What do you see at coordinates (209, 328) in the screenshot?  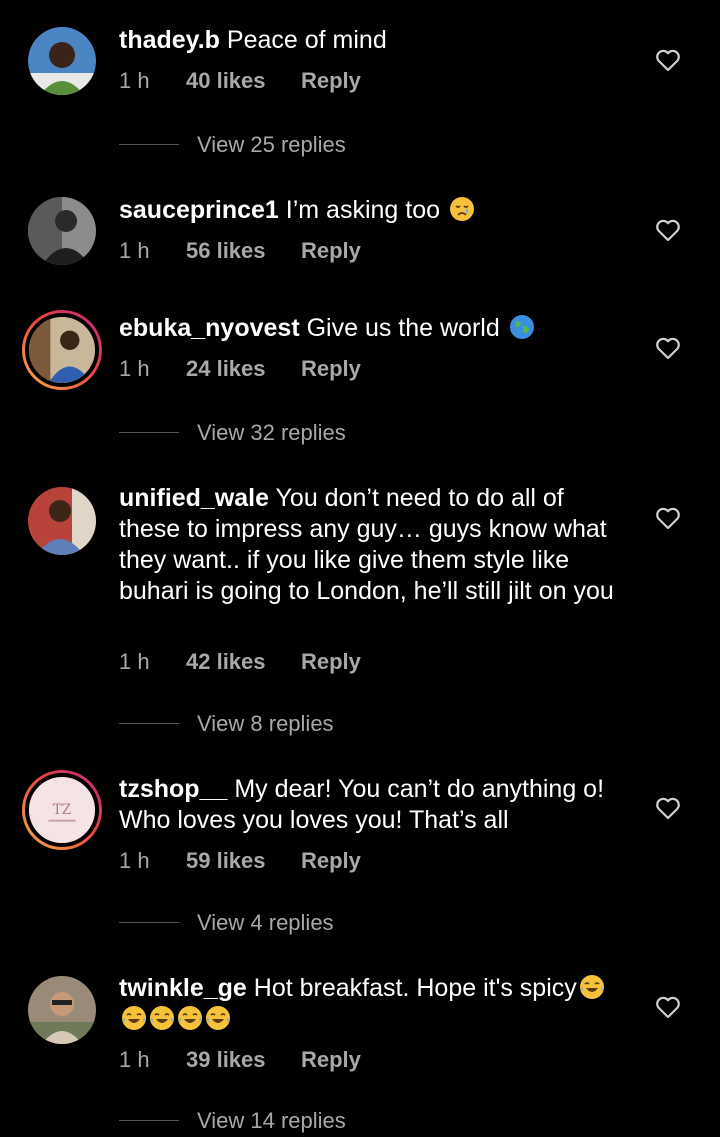 I see `username: ebuka_nyovest` at bounding box center [209, 328].